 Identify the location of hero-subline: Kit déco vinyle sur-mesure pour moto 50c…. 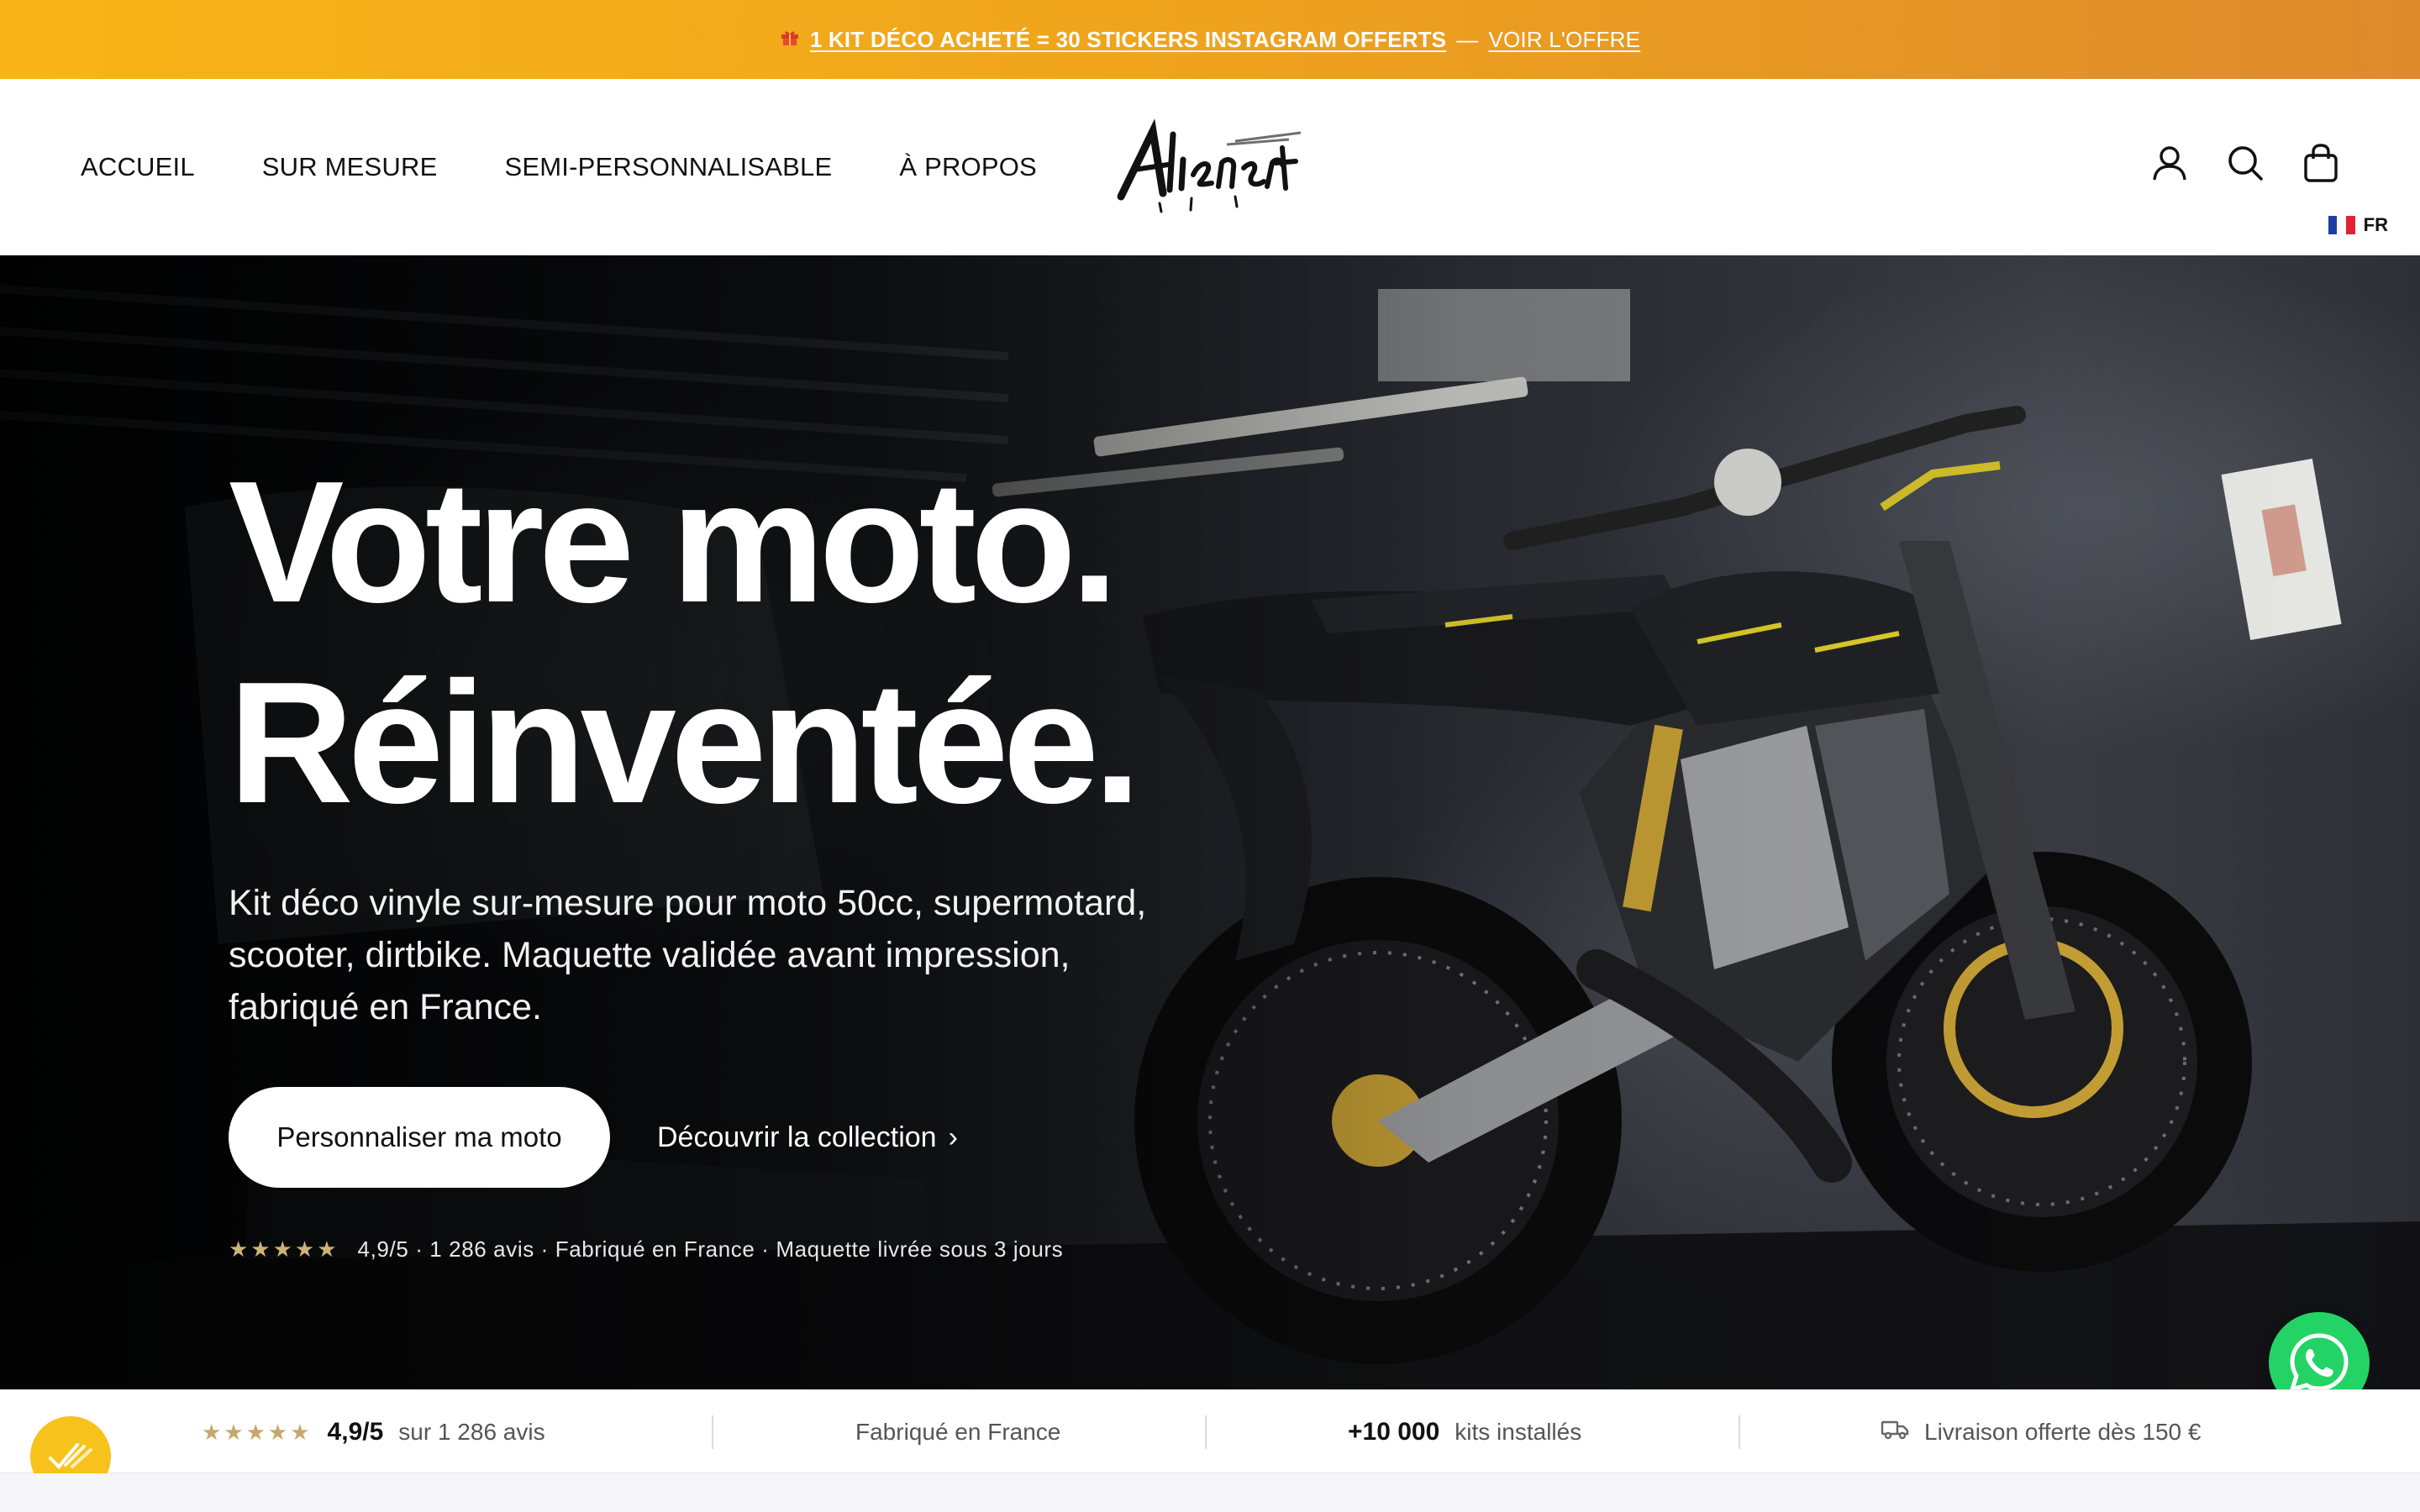
(688, 954).